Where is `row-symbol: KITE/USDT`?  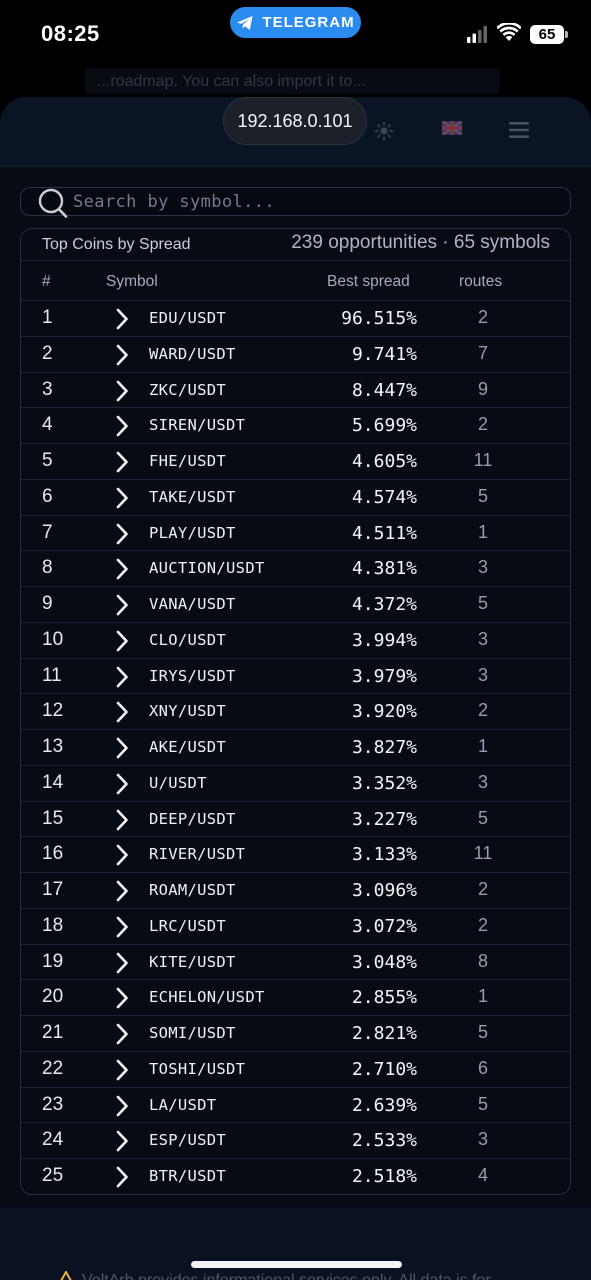
row-symbol: KITE/USDT is located at coordinates (192, 962).